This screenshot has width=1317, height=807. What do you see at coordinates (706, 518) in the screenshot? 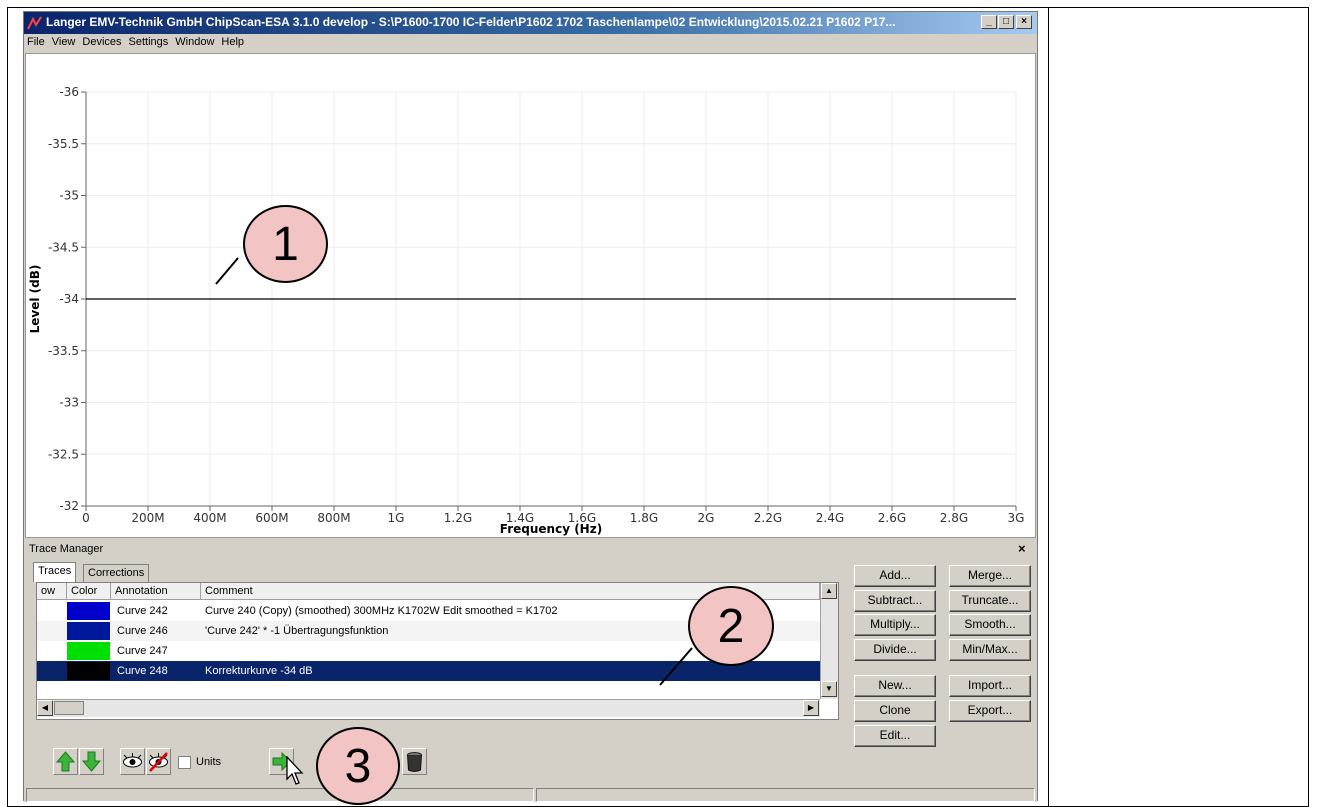
I see `x-tick-label: 2G` at bounding box center [706, 518].